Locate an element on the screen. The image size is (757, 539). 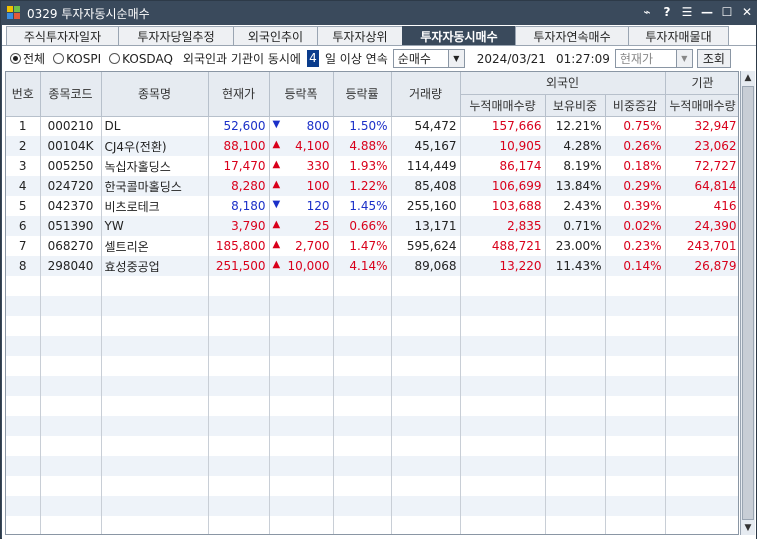
cell-f-delta: 0.14% is located at coordinates (635, 266).